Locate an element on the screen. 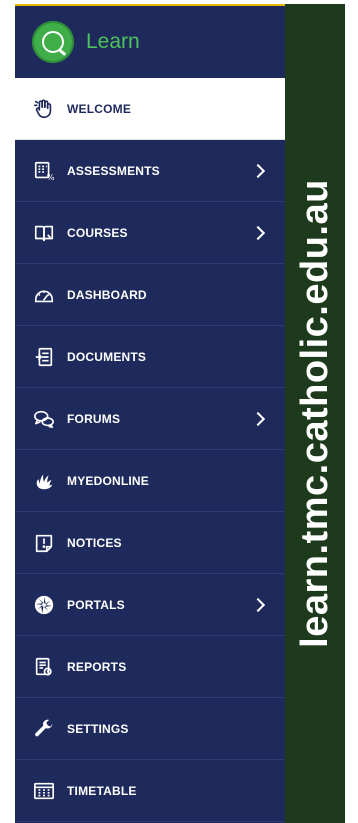  nav-item-myedonline: MYEDONLINE is located at coordinates (150, 481).